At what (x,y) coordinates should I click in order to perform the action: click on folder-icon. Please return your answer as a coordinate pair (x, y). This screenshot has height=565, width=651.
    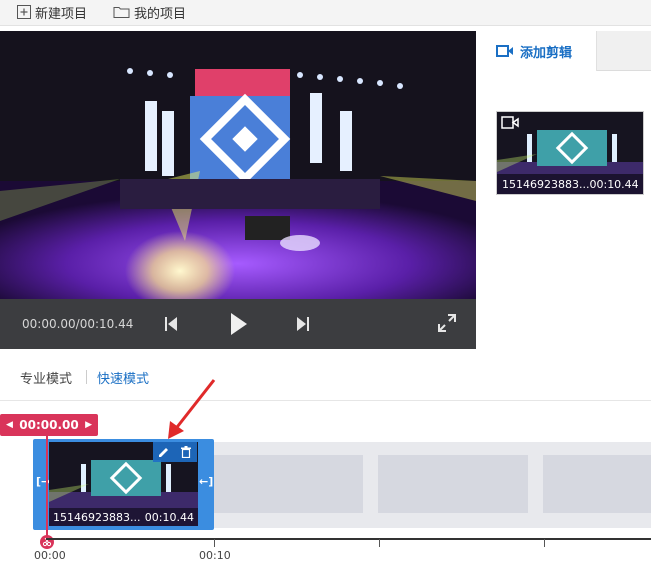
    Looking at the image, I should click on (121, 12).